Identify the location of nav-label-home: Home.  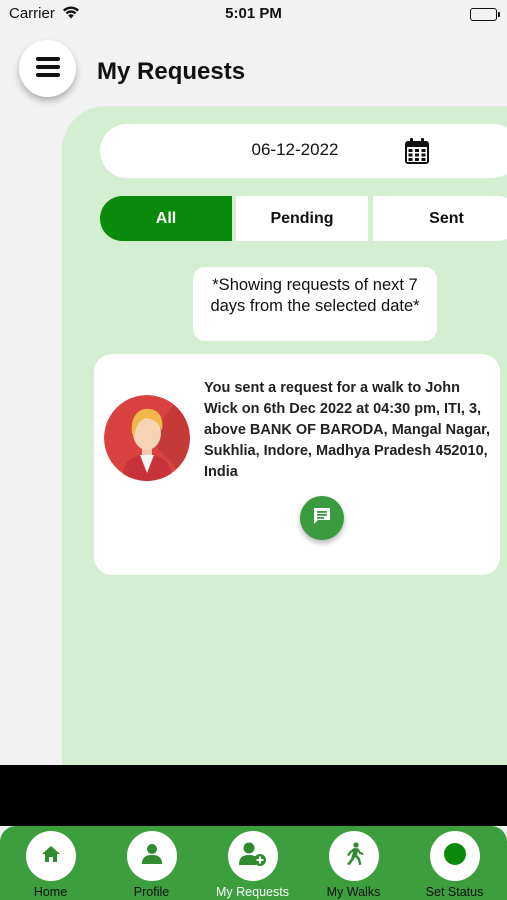
(50, 892).